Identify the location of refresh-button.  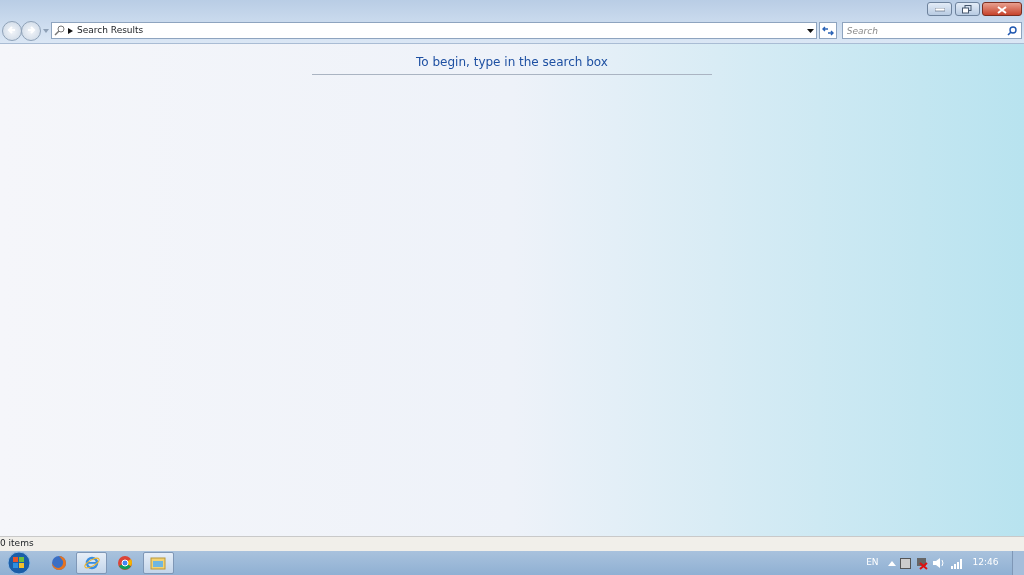
(828, 30).